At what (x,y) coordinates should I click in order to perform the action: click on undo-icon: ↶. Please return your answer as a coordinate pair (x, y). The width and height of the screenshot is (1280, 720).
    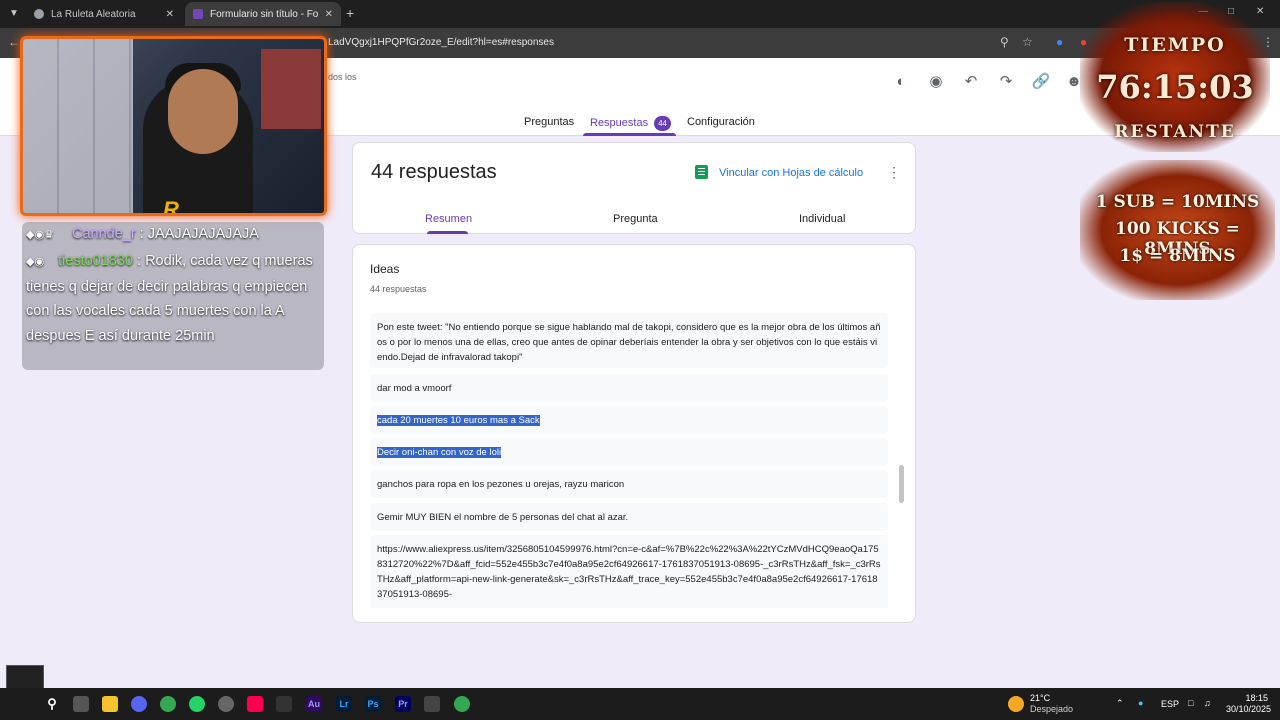
    Looking at the image, I should click on (971, 82).